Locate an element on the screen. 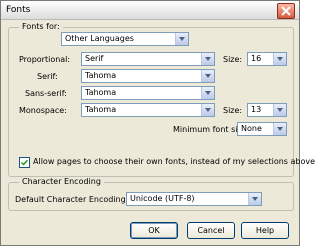 The image size is (320, 246). proportional-select: Serif is located at coordinates (148, 59).